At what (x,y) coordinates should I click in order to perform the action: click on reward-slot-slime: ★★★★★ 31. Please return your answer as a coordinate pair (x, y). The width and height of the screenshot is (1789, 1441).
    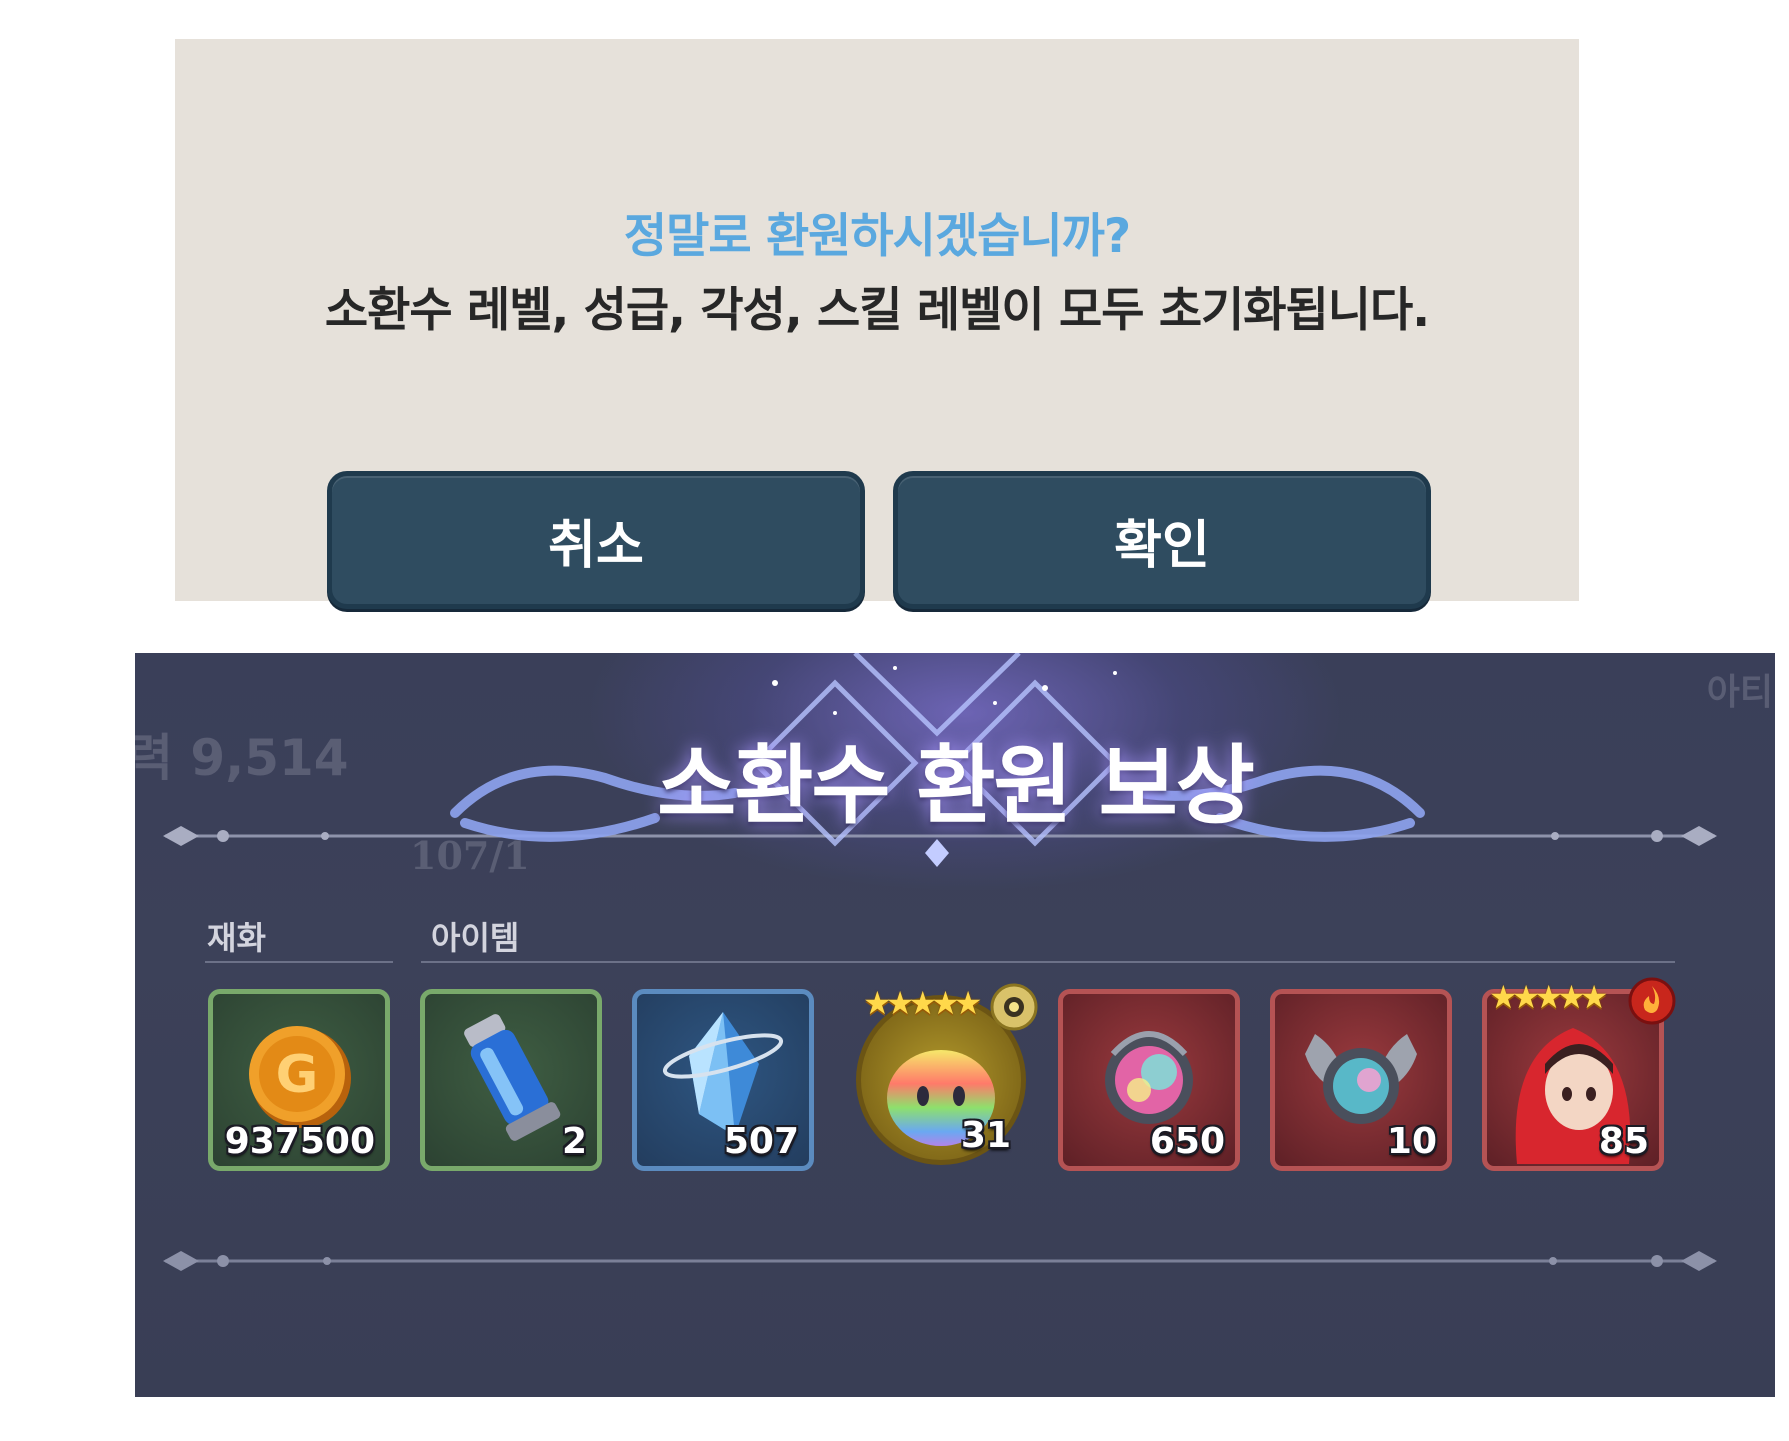
    Looking at the image, I should click on (947, 1074).